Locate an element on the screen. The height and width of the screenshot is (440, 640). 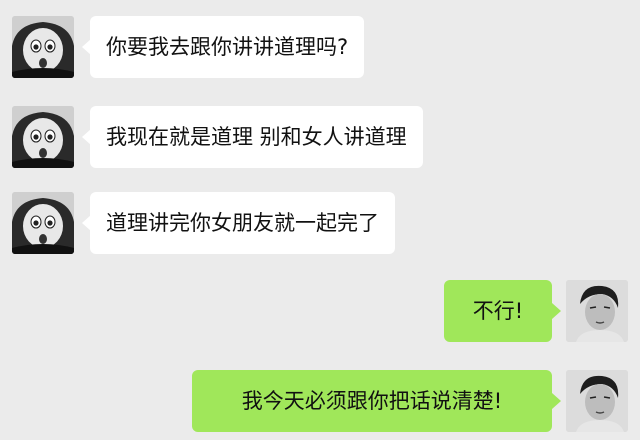
message-row-outgoing: 不行! is located at coordinates (320, 311).